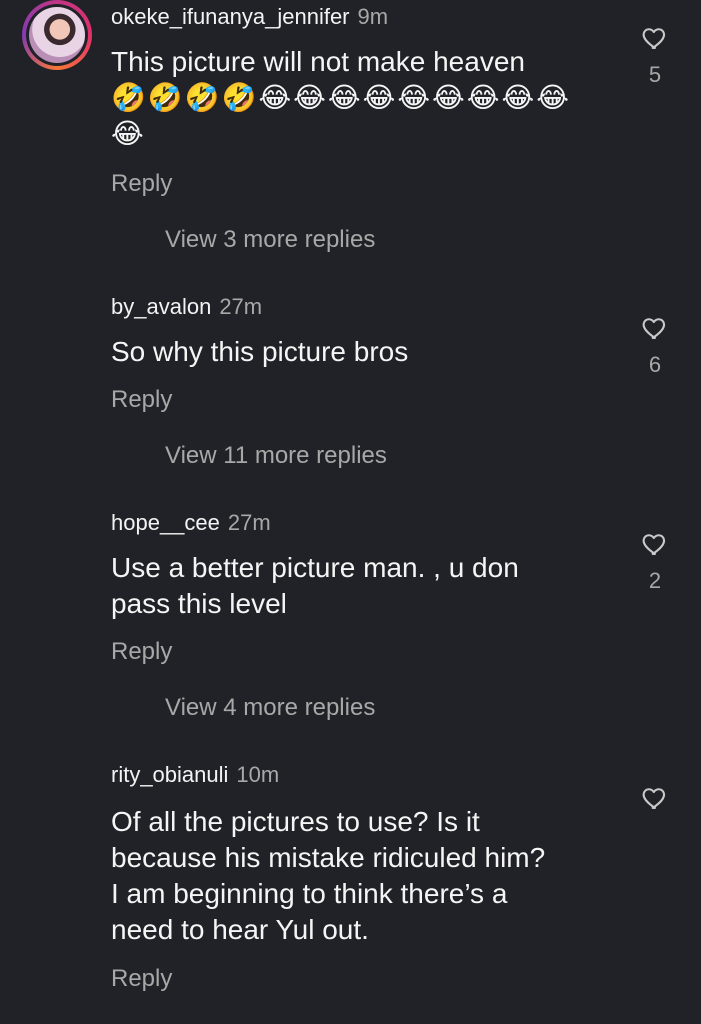 This screenshot has width=701, height=1024. I want to click on view-more-replies-button: View 4 more replies, so click(270, 708).